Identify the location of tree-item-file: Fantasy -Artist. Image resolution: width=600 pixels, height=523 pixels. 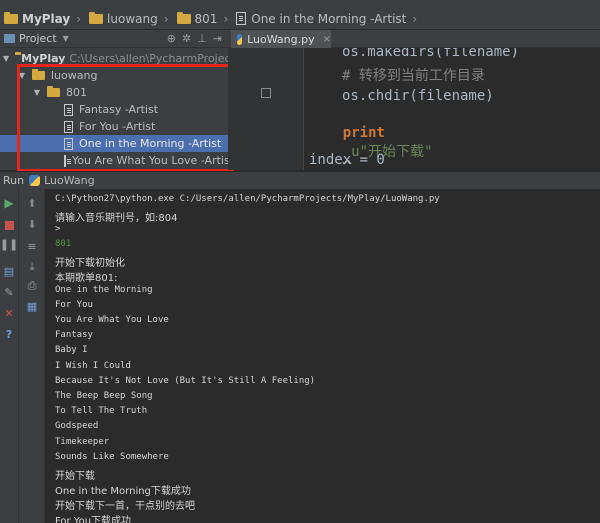
(114, 109).